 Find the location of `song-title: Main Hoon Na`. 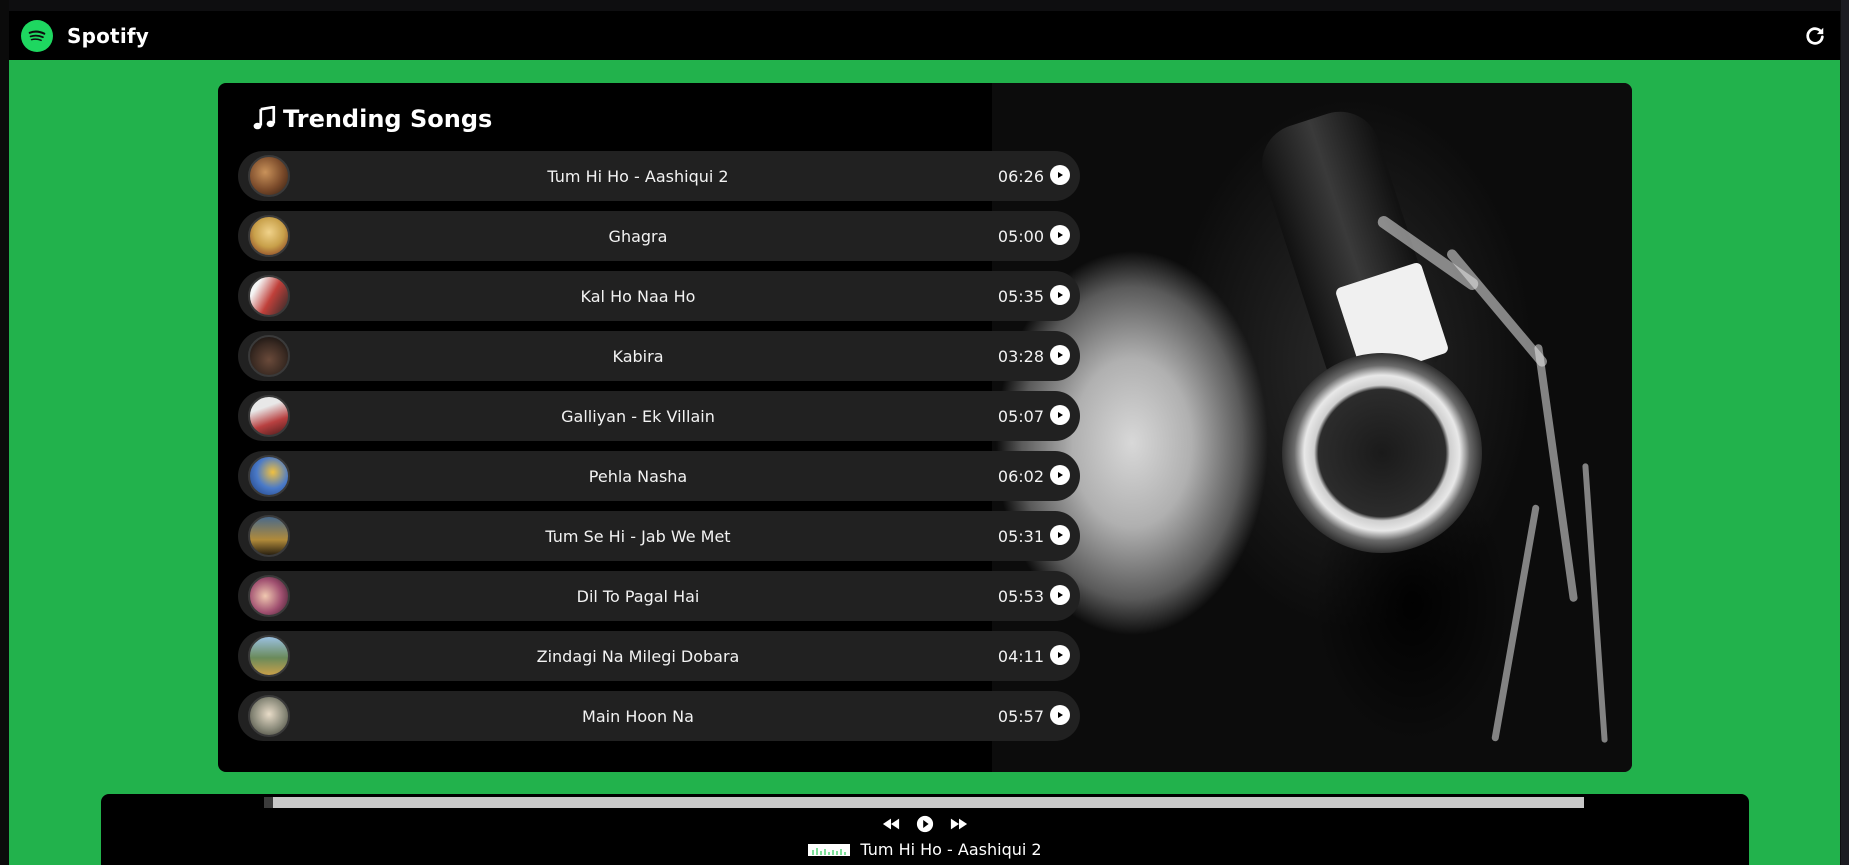

song-title: Main Hoon Na is located at coordinates (638, 716).